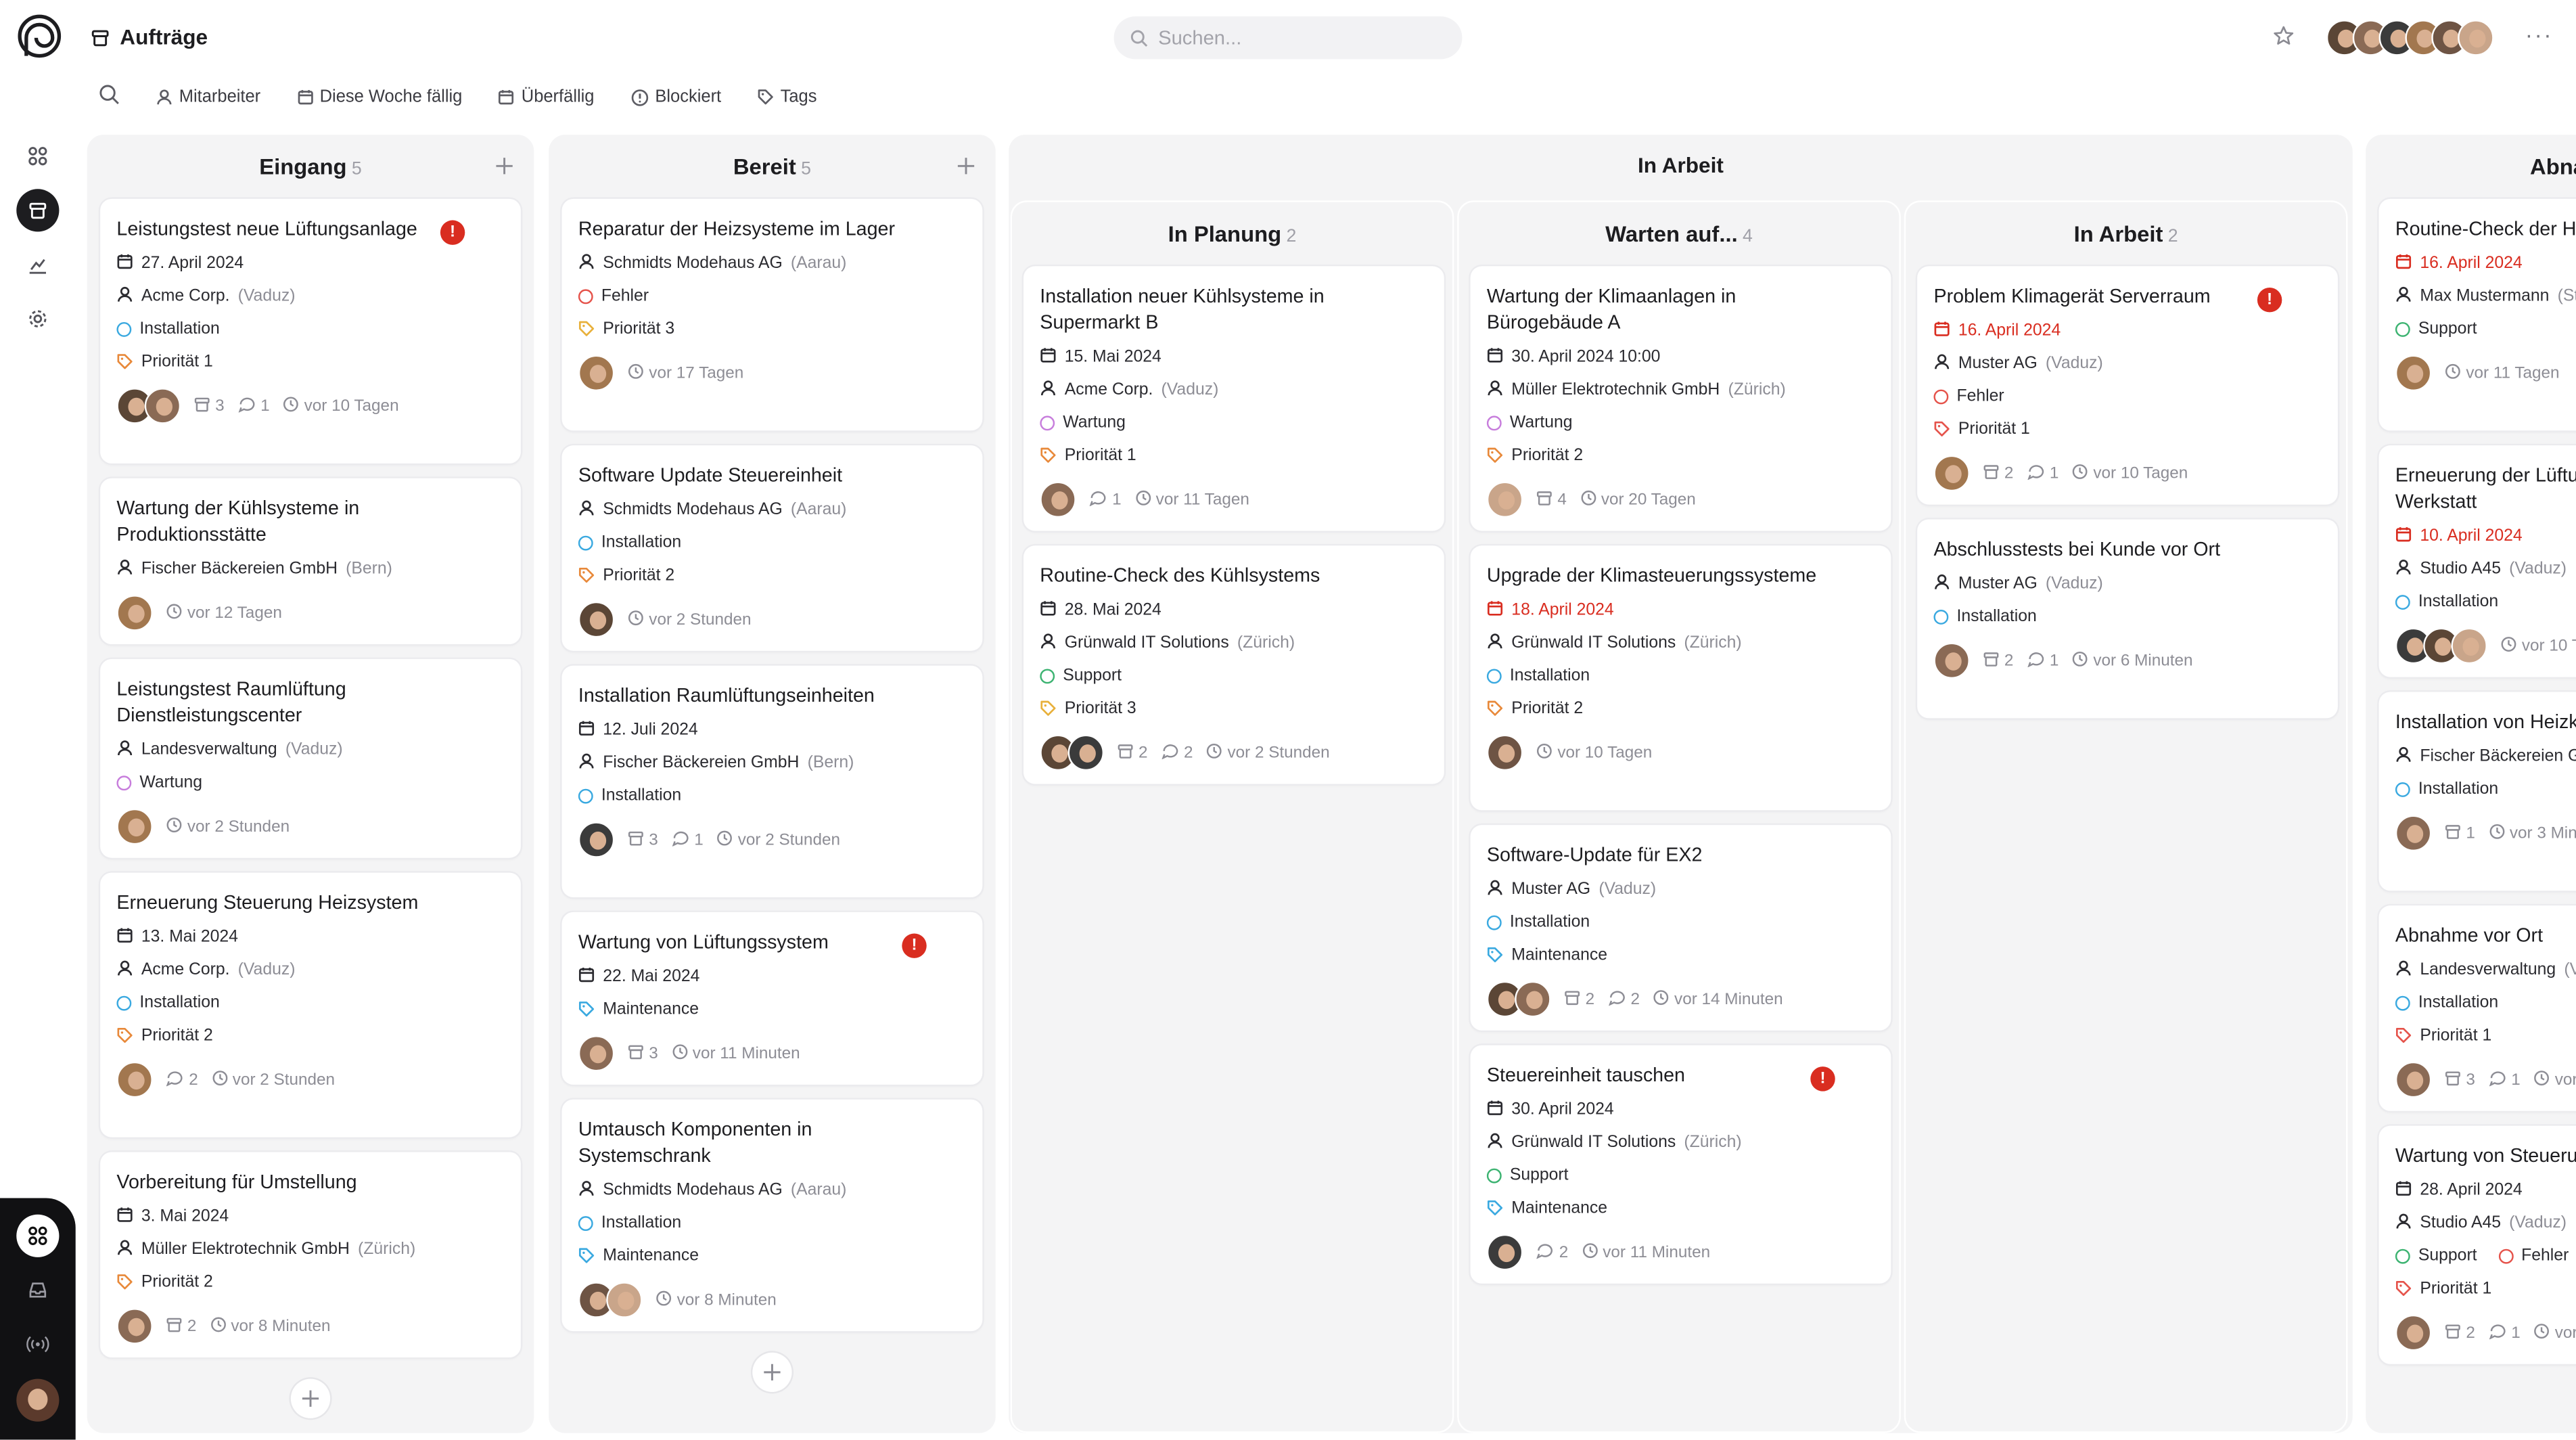 This screenshot has width=2576, height=1440. What do you see at coordinates (37, 1344) in the screenshot?
I see `broadcast-icon` at bounding box center [37, 1344].